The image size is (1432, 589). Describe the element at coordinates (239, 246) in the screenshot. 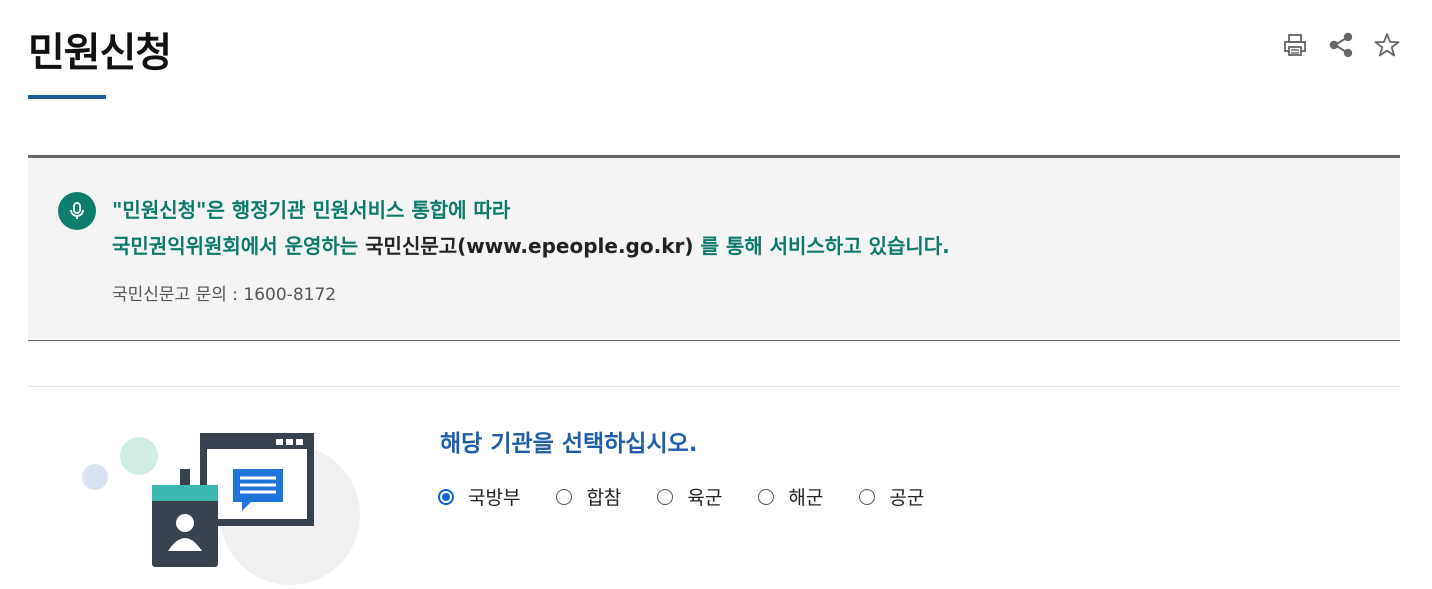

I see `notice-line2-prefix: 국민권익위원회에서 운영하는` at that location.